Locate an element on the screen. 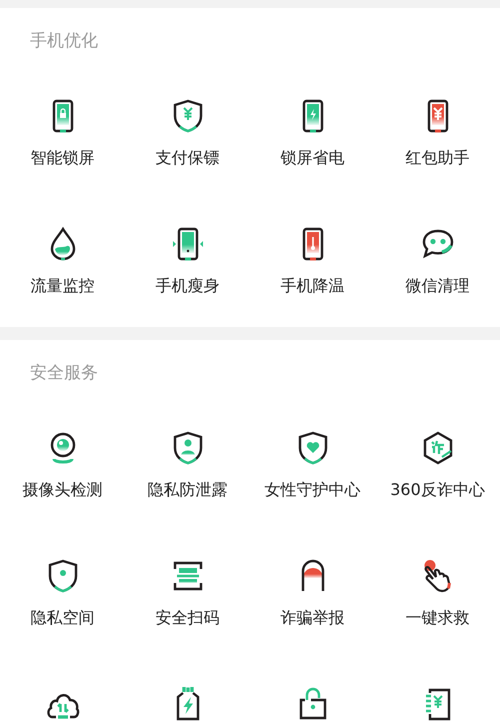 The image size is (500, 723). tool-label: 隐私防泄露 is located at coordinates (188, 490).